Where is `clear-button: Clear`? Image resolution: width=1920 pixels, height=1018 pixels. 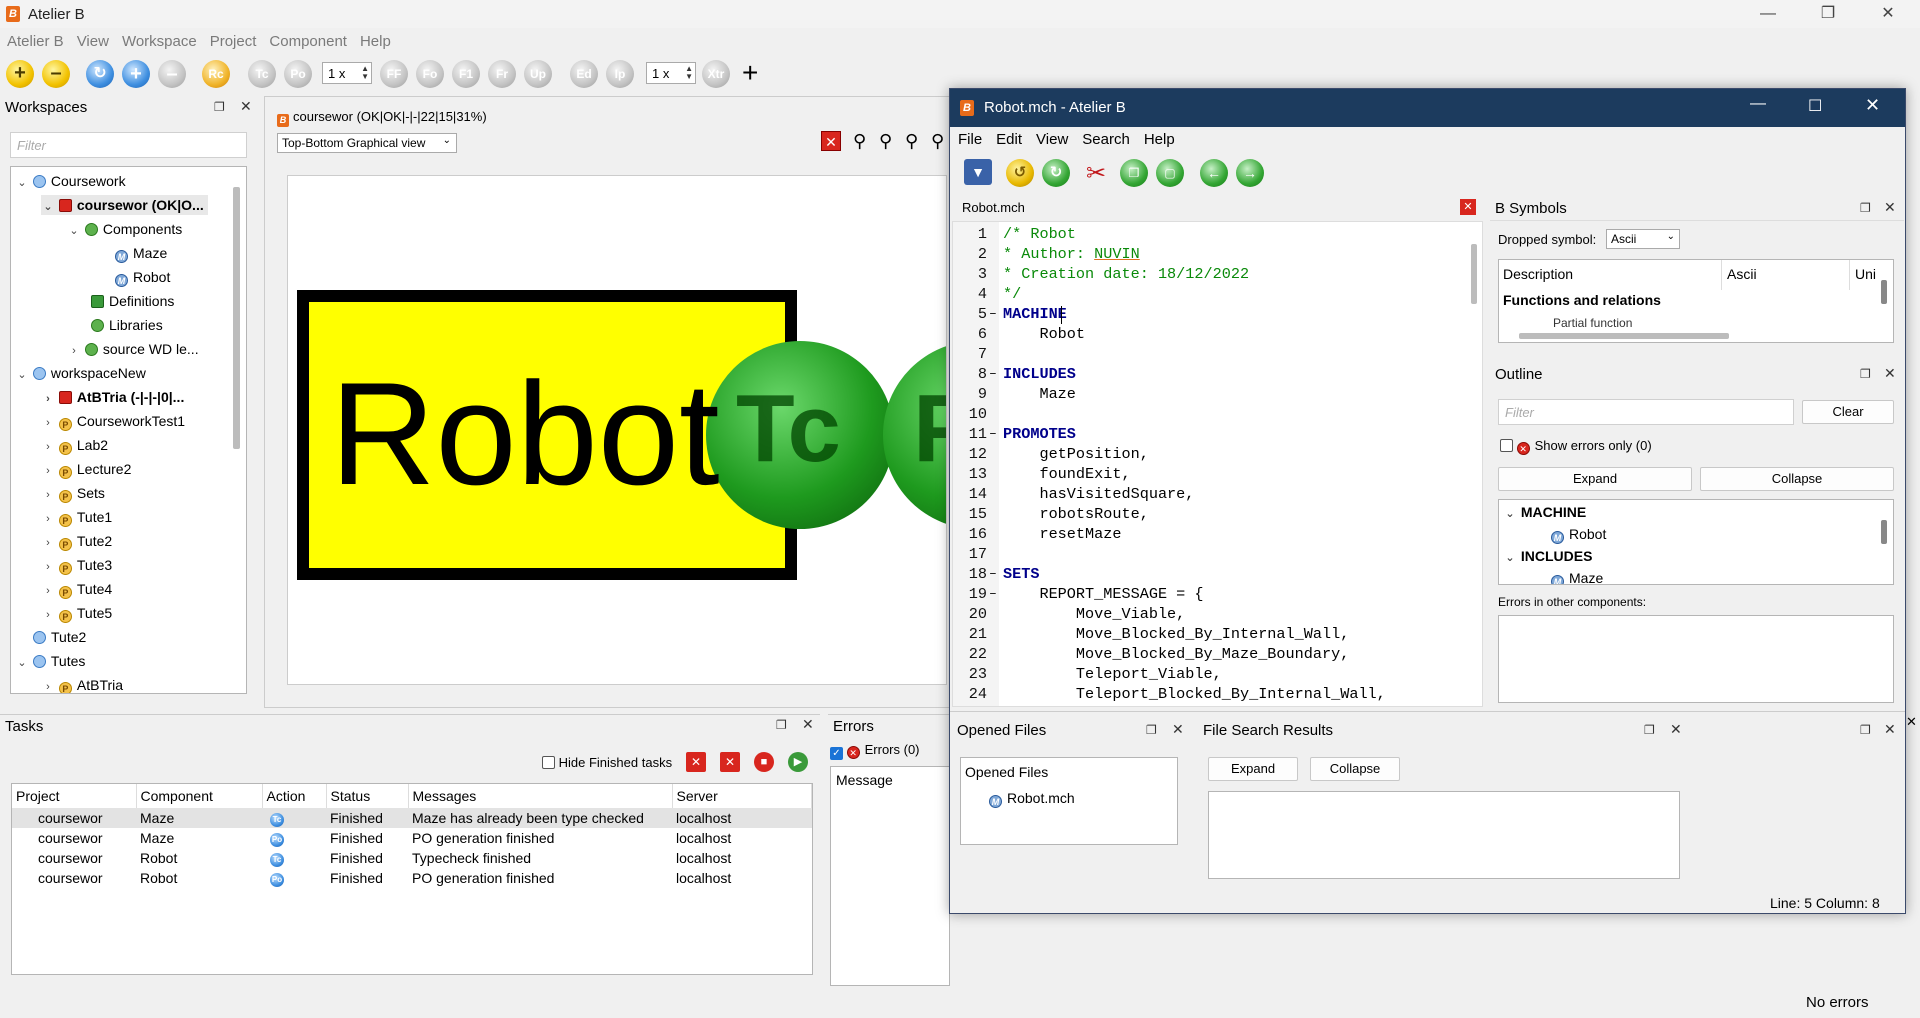 clear-button: Clear is located at coordinates (1848, 412).